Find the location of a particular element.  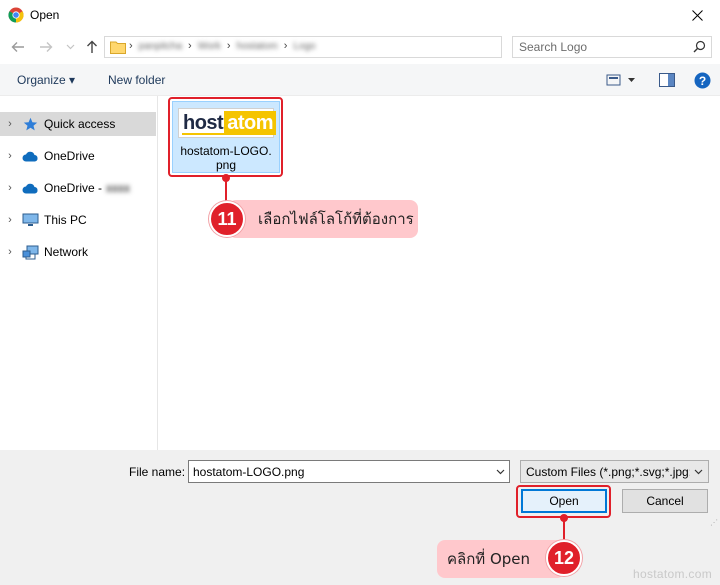

callout-text-step-11: เลือกไฟล์โลโก้ที่ต้องการ is located at coordinates (336, 219).